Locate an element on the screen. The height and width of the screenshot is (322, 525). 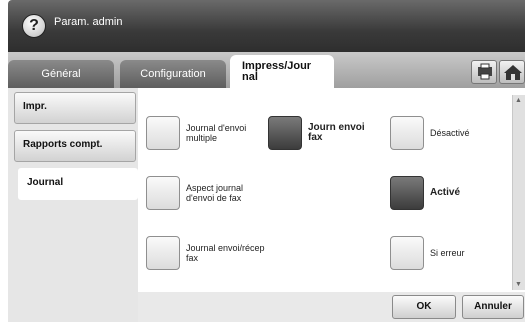
radio-si-erreur is located at coordinates (407, 253).